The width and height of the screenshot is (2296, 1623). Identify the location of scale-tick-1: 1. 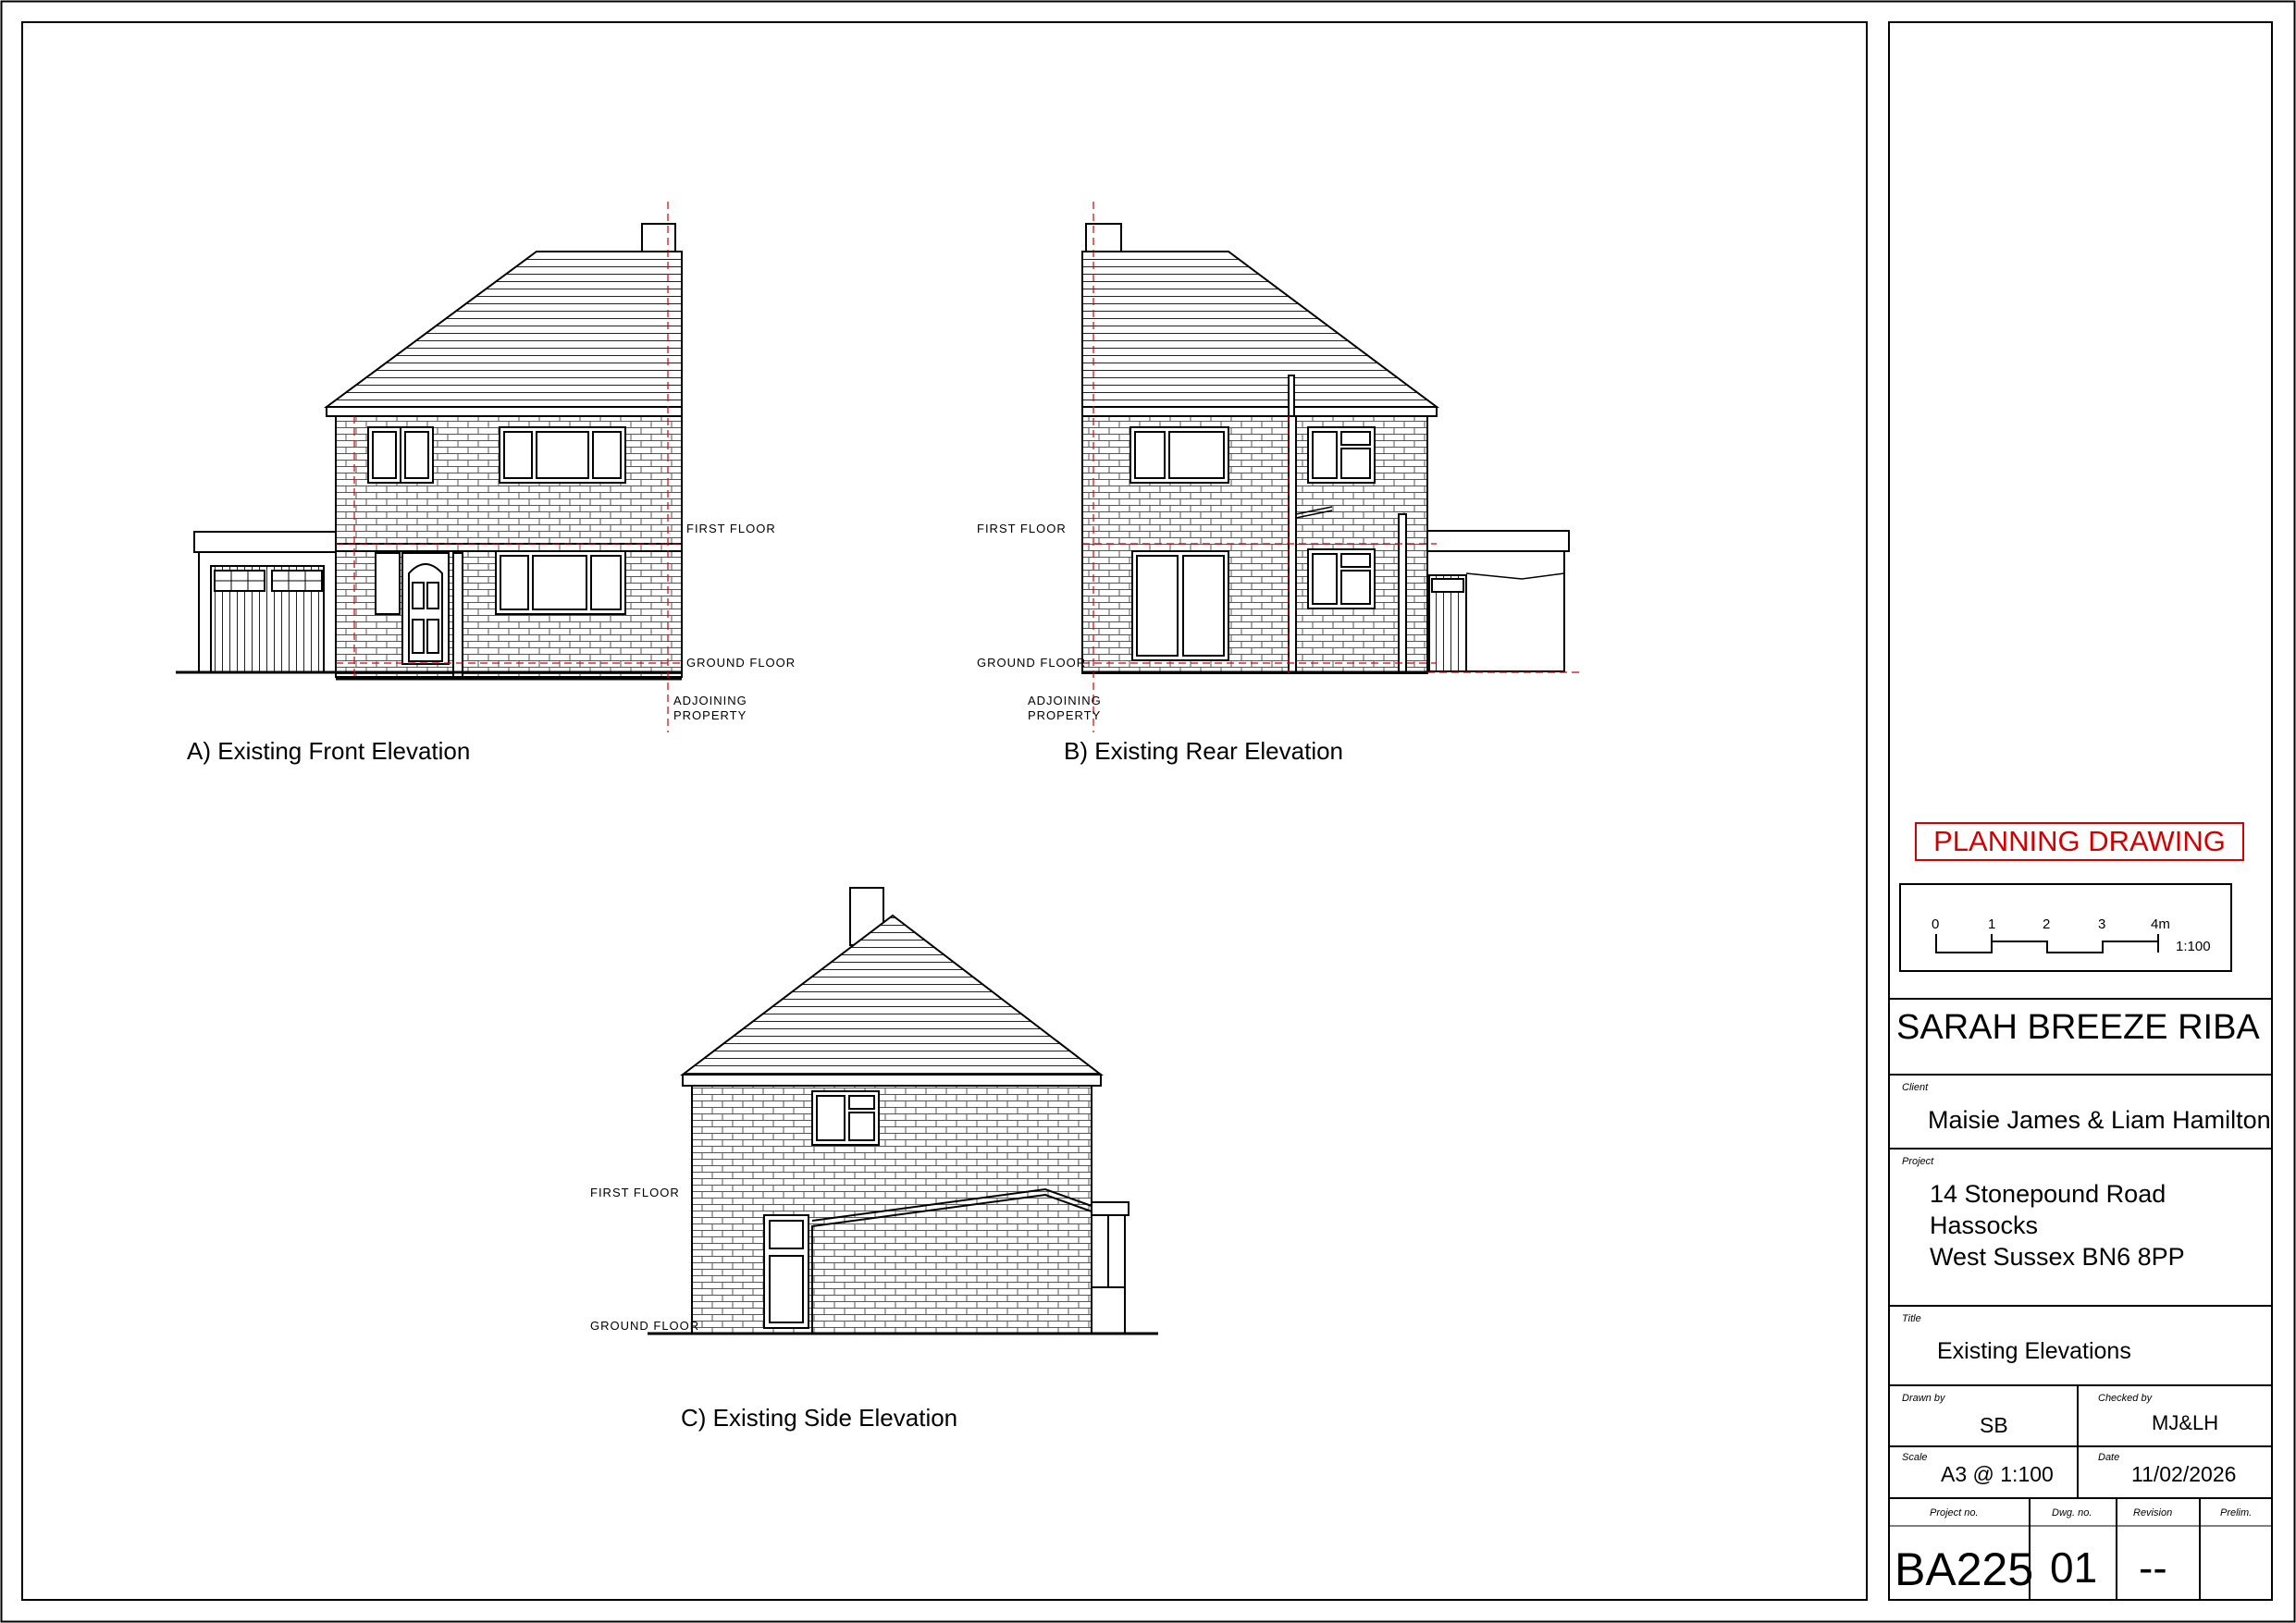
(1991, 924).